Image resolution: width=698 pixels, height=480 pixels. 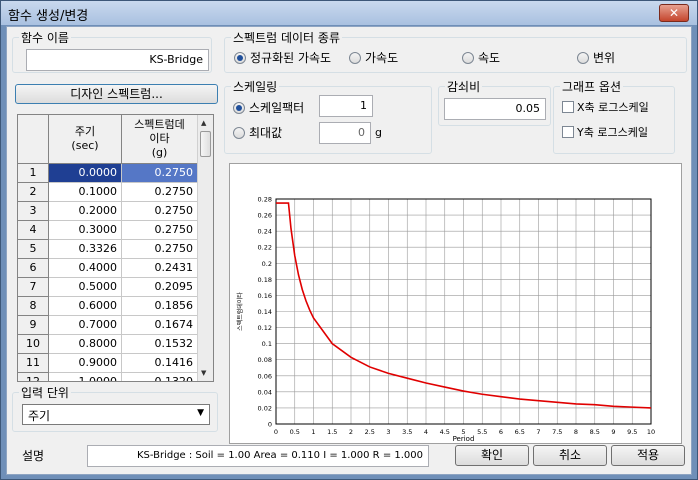 What do you see at coordinates (495, 109) in the screenshot?
I see `damping-input: 0.05` at bounding box center [495, 109].